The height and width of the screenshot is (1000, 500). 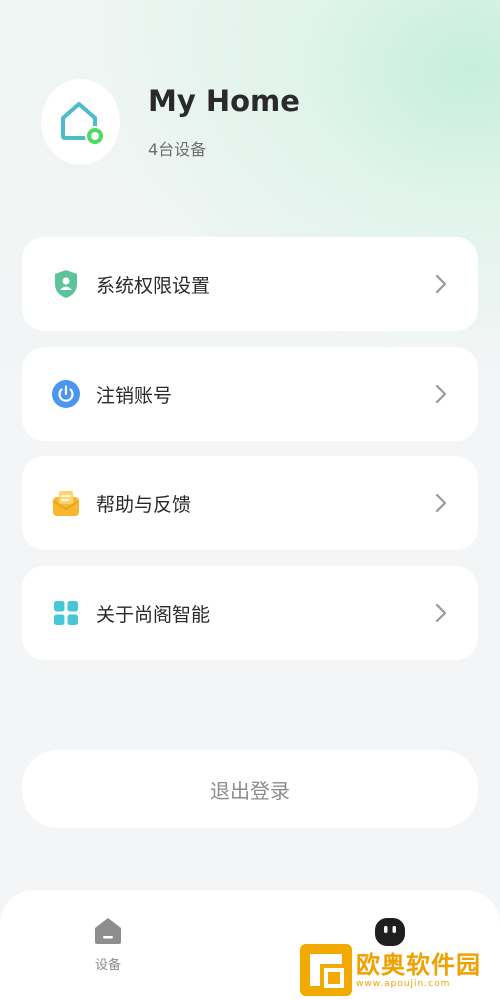 What do you see at coordinates (66, 284) in the screenshot?
I see `shield-user-icon` at bounding box center [66, 284].